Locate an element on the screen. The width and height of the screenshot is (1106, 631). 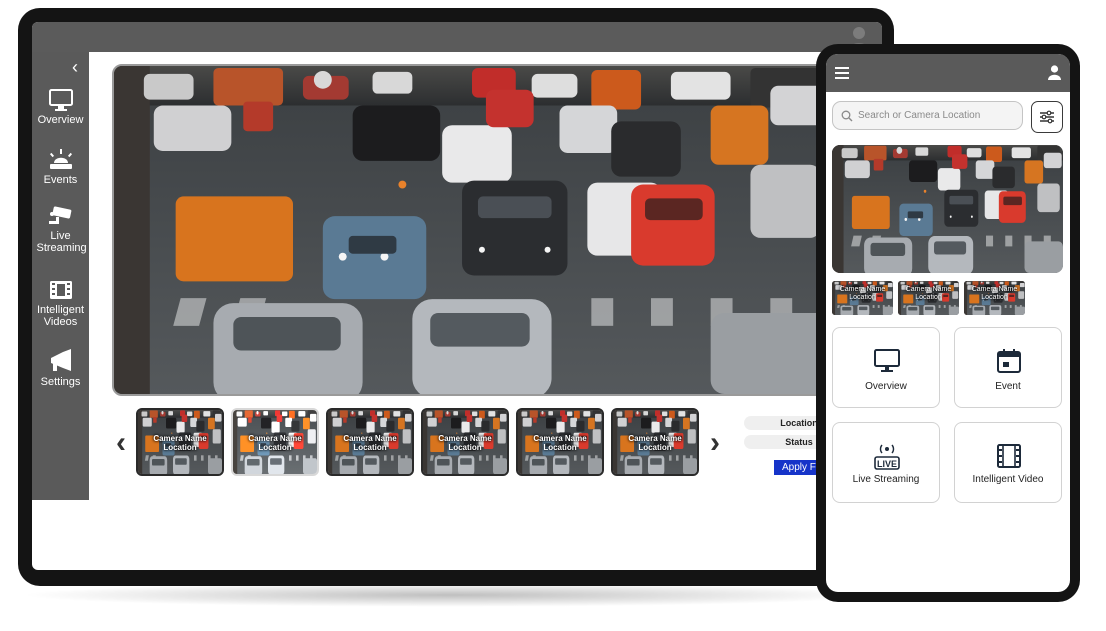
user-avatar-icon is located at coordinates (1054, 72).